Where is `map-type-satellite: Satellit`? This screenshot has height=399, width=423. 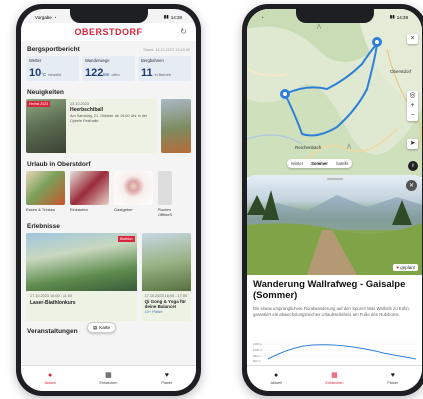
map-type-satellite: Satellit is located at coordinates (342, 163).